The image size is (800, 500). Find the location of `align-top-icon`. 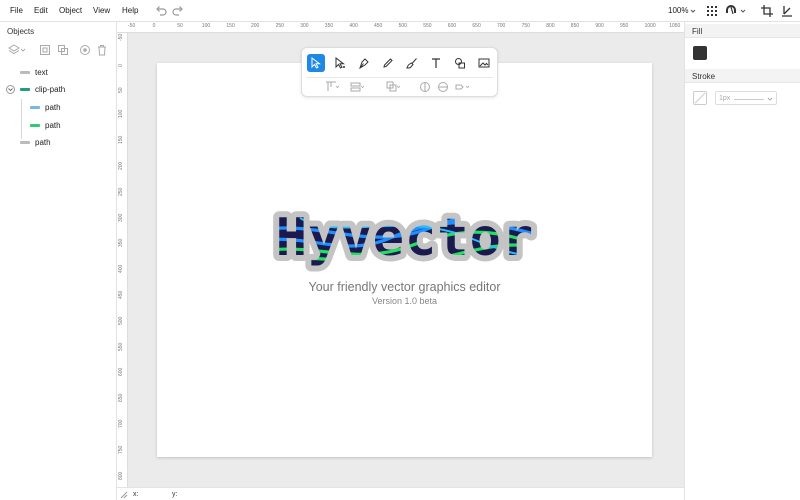

align-top-icon is located at coordinates (332, 87).